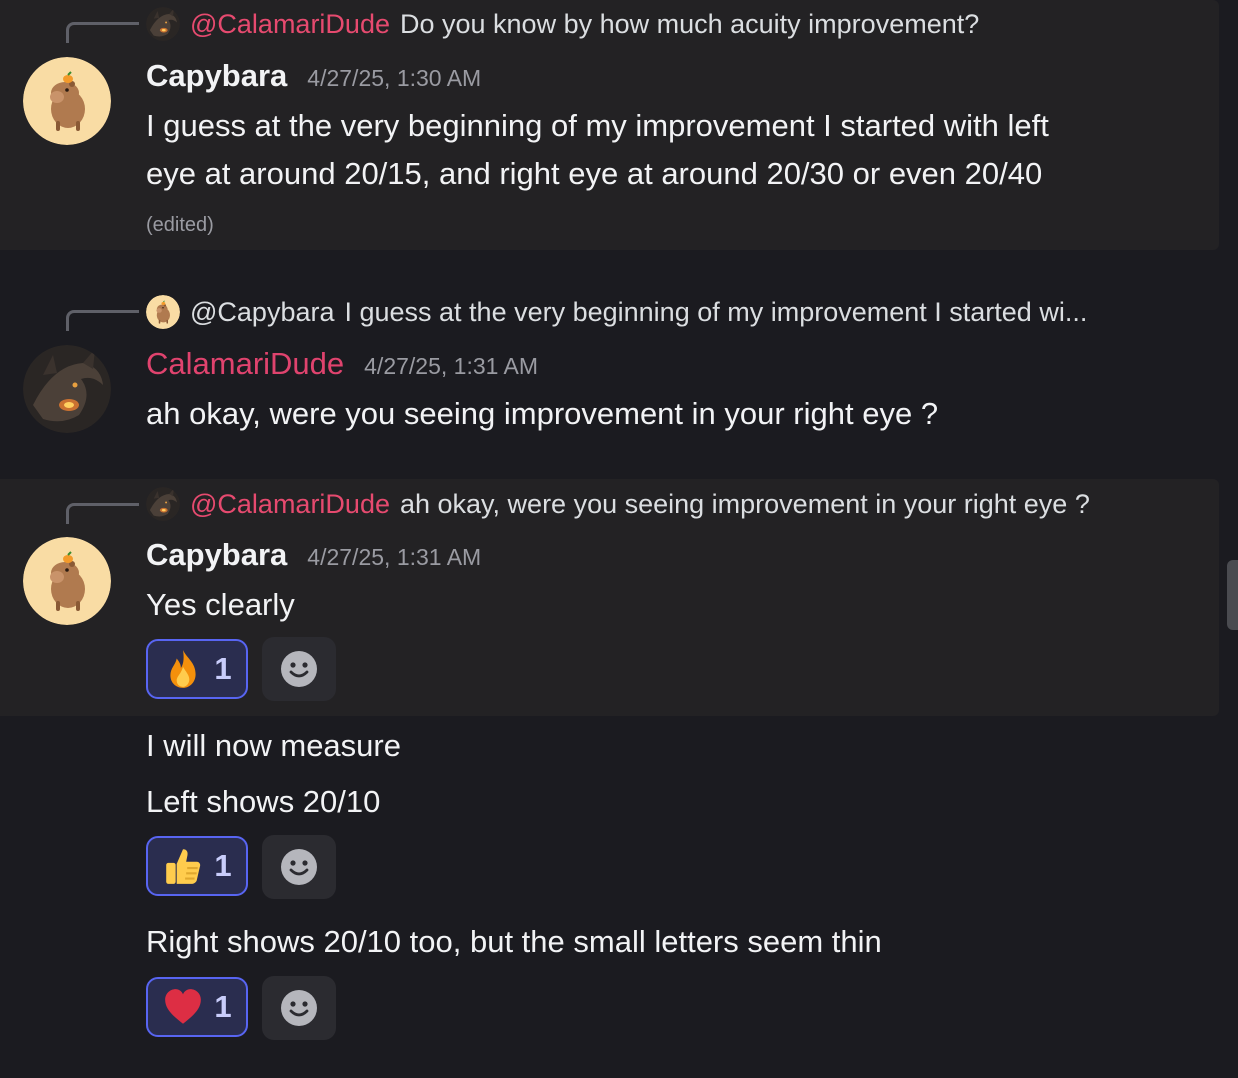  I want to click on message-text-line: Yes clearly, so click(220, 604).